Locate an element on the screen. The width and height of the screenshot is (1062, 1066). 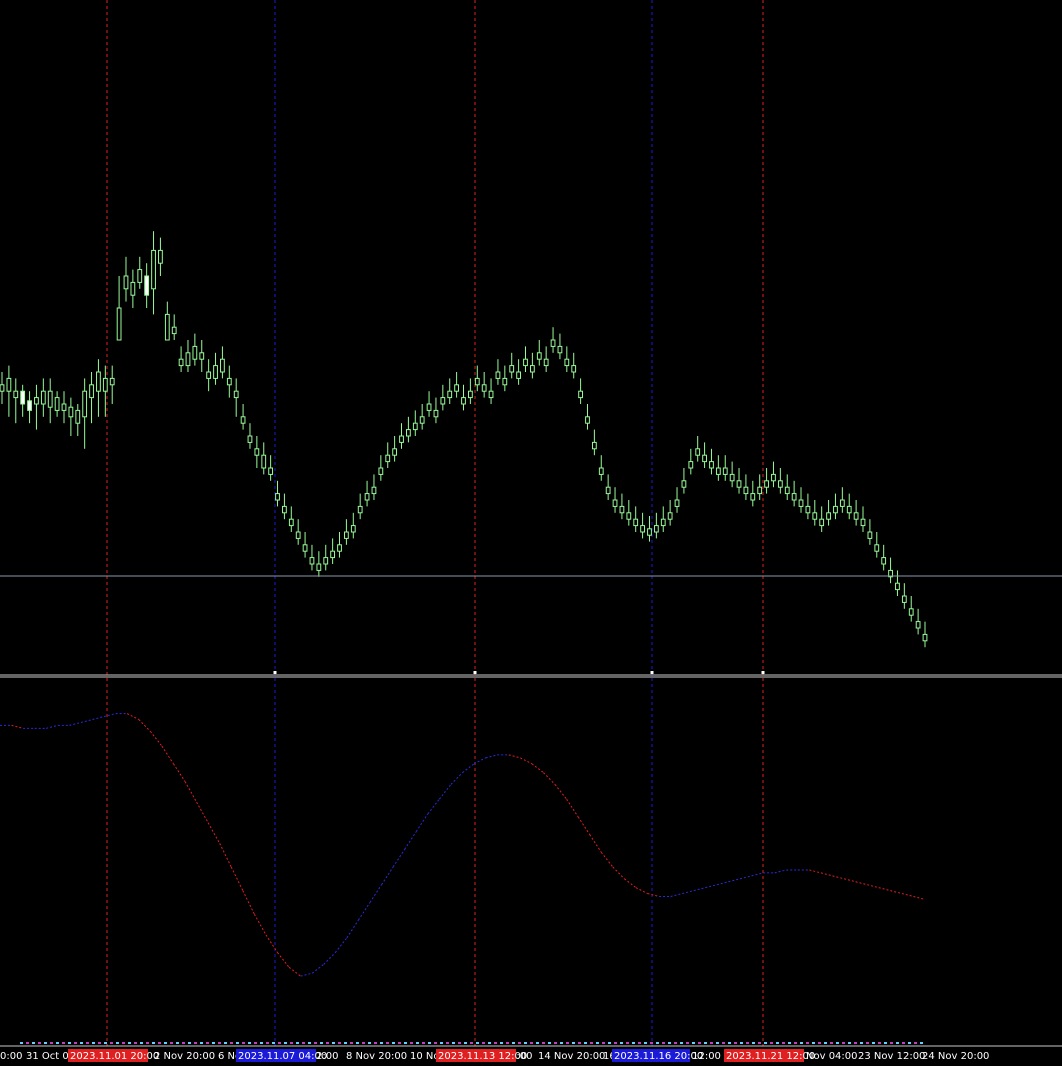
marker-tag: 2023.11.21 12:00 is located at coordinates (769, 1055).